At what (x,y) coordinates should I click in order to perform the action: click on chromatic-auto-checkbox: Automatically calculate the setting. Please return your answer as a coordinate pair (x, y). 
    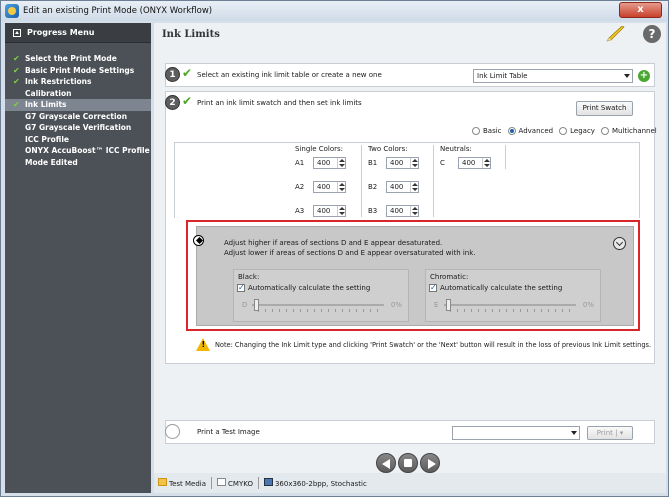
    Looking at the image, I should click on (495, 287).